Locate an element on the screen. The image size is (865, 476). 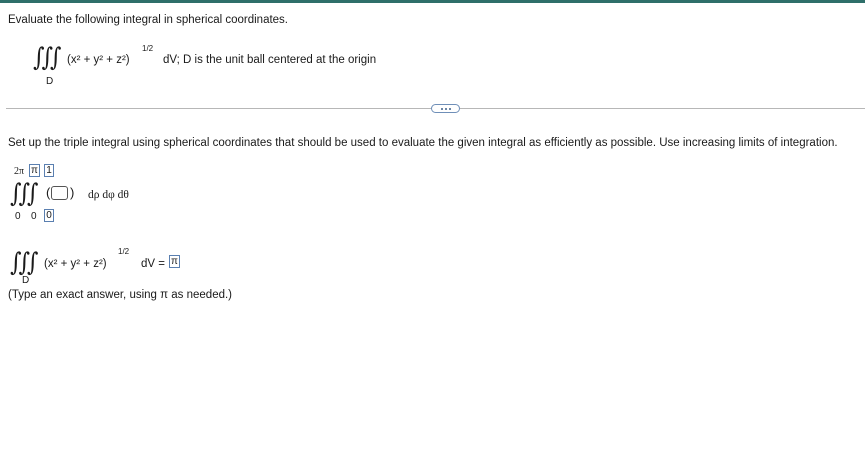
upper-limit-rho-box: 1 is located at coordinates (49, 170).